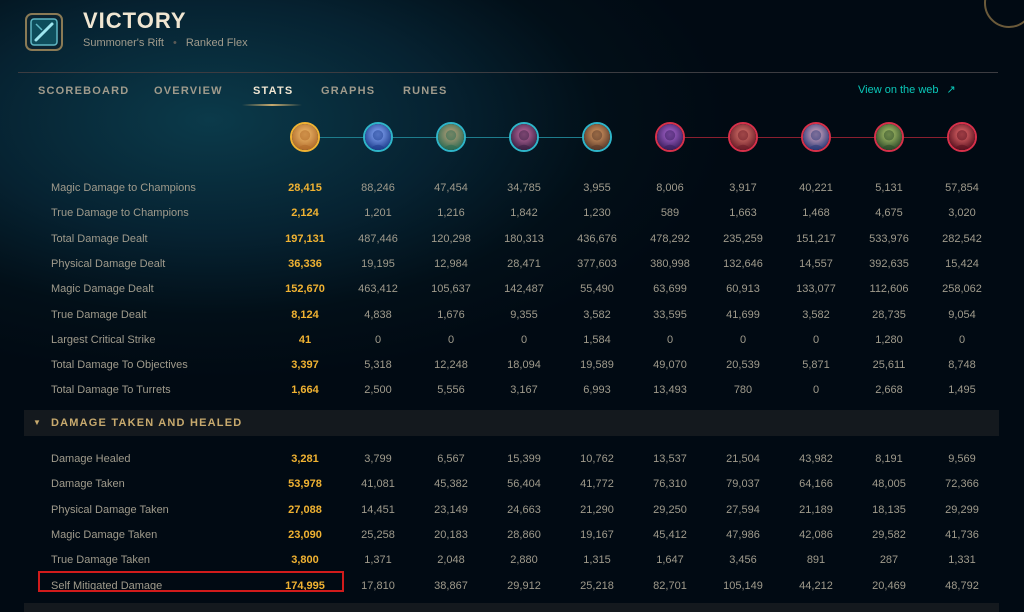 The height and width of the screenshot is (612, 1024). What do you see at coordinates (451, 238) in the screenshot?
I see `stat-value: 120,298` at bounding box center [451, 238].